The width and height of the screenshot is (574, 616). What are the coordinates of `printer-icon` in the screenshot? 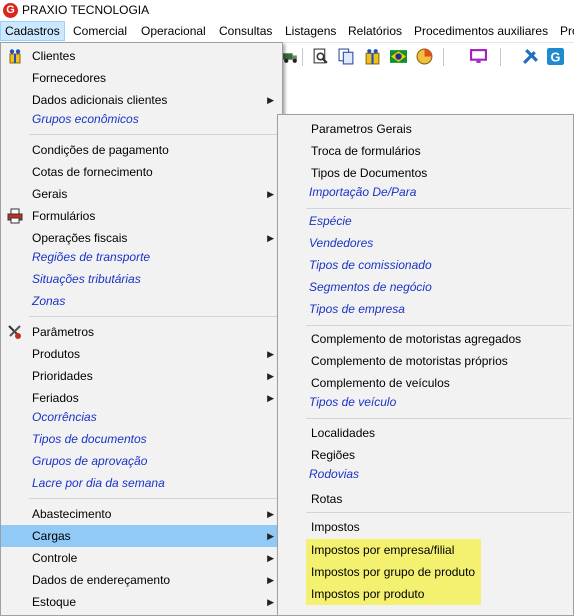 It's located at (15, 216).